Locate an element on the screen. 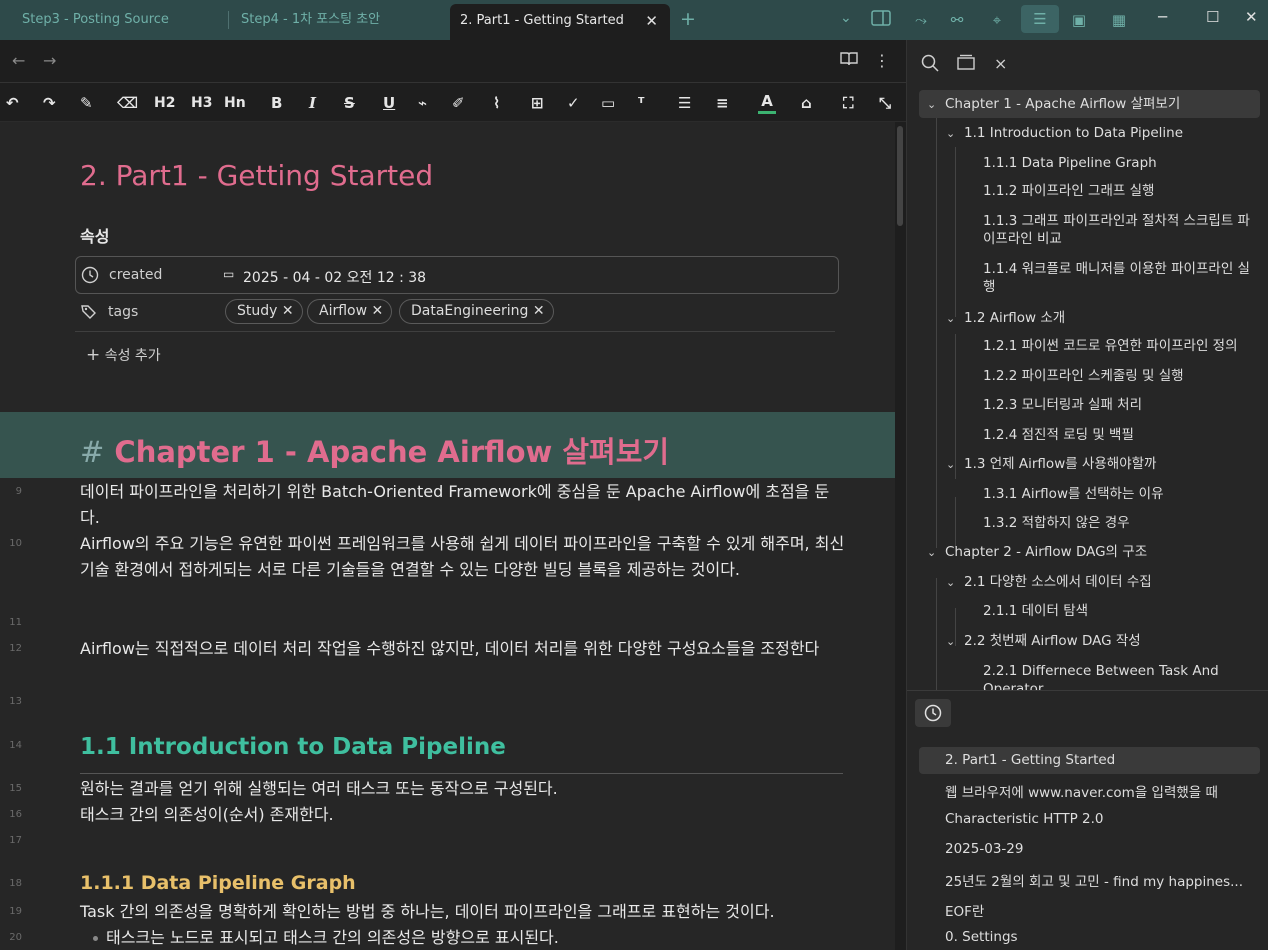 The image size is (1268, 950). redo-icon: ↷ is located at coordinates (49, 103).